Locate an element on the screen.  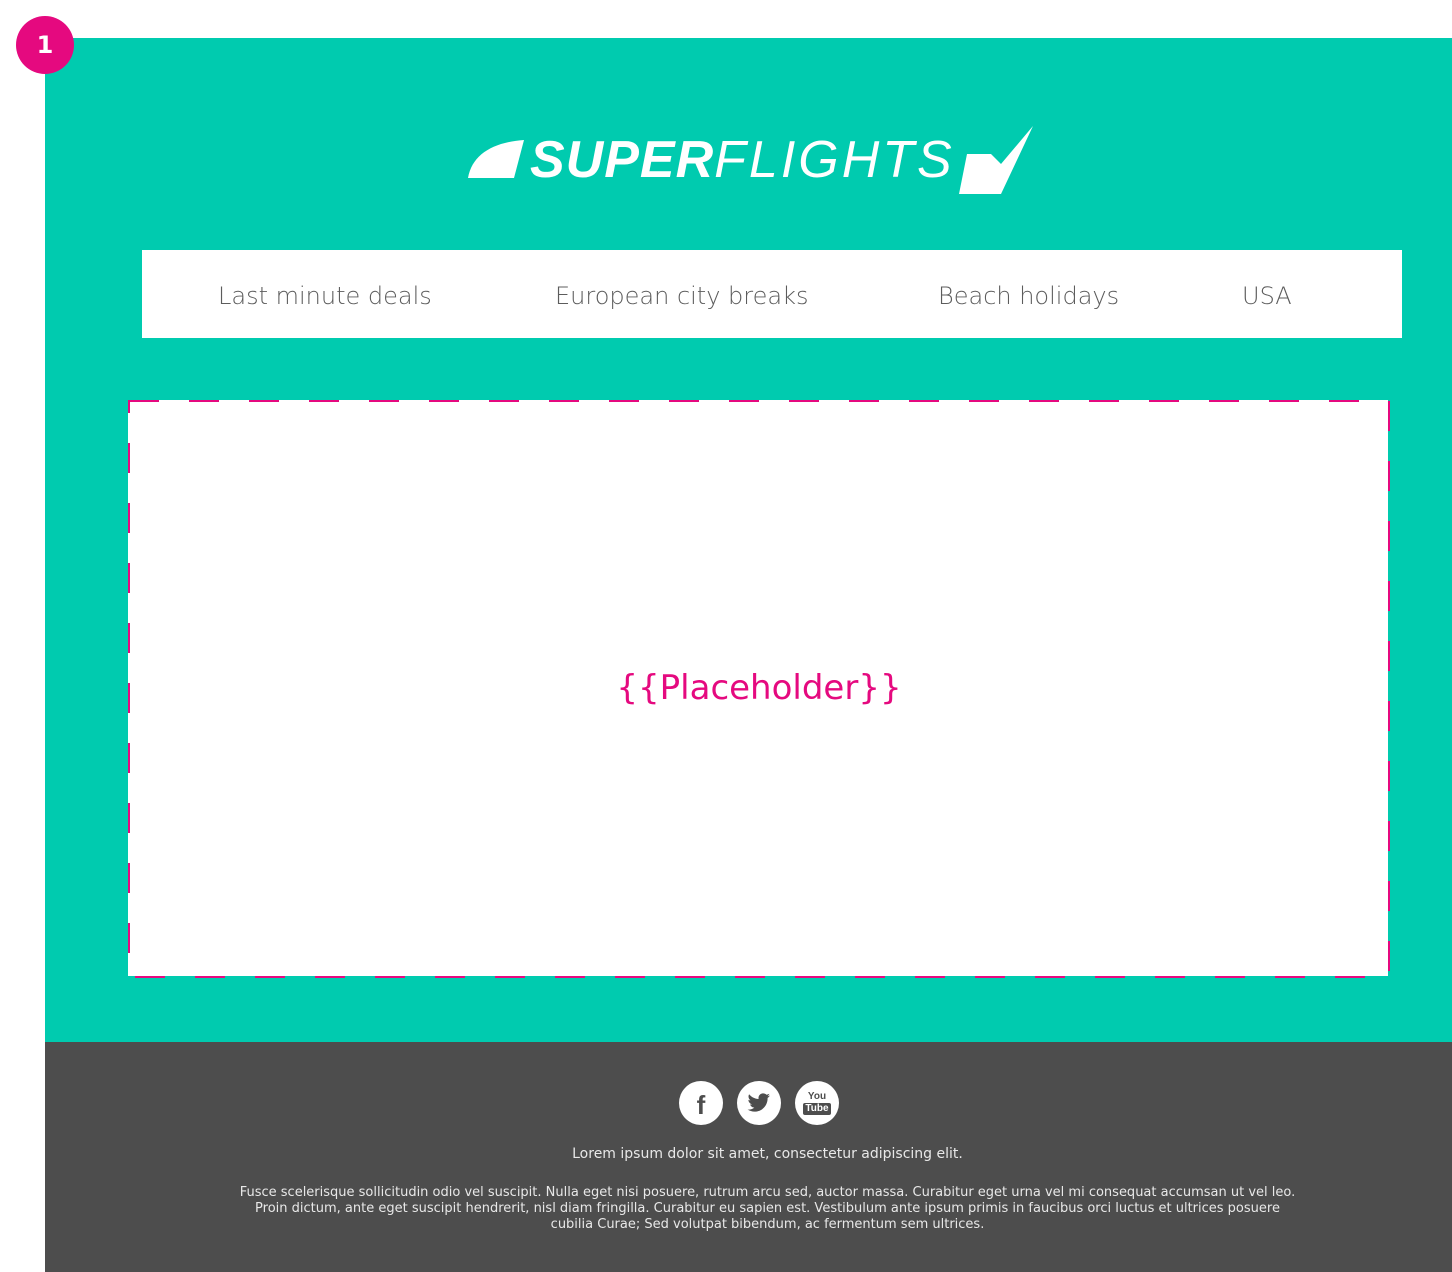
logo-text-bold: SUPER is located at coordinates (622, 160).